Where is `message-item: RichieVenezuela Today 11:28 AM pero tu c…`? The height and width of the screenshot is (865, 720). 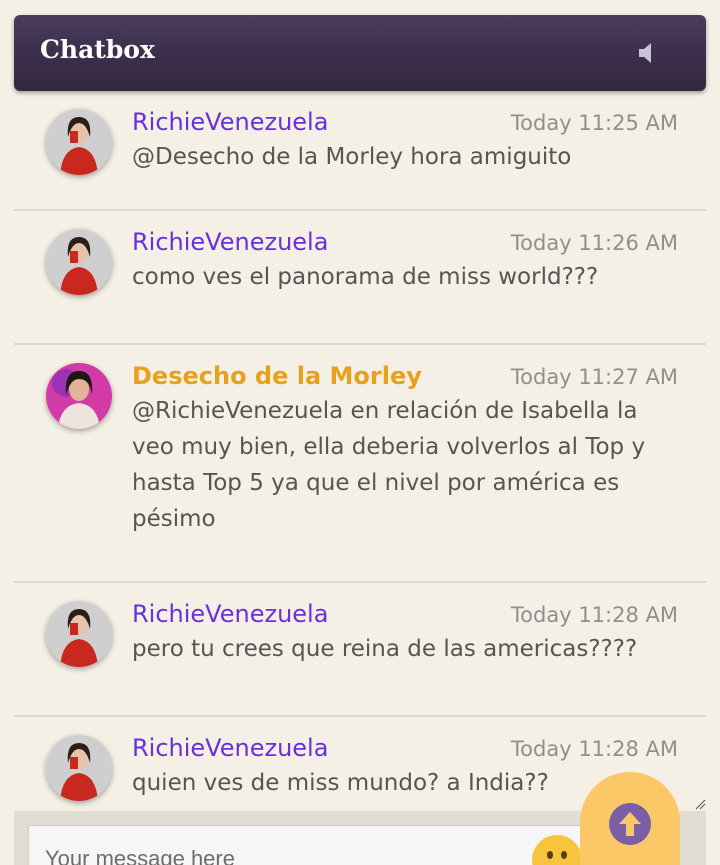
message-item: RichieVenezuela Today 11:28 AM pero tu c… is located at coordinates (360, 650).